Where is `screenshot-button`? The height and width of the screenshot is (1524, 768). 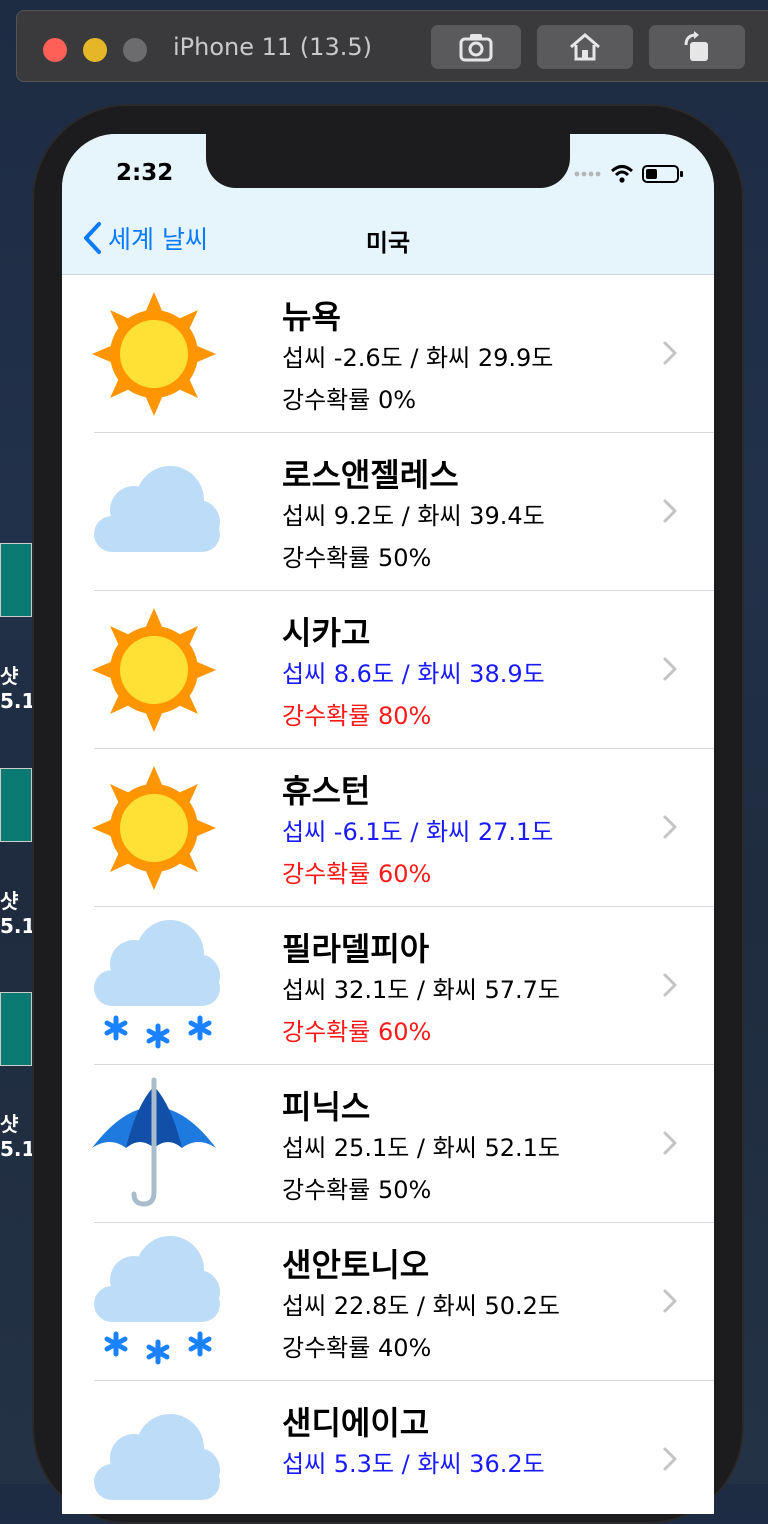 screenshot-button is located at coordinates (476, 47).